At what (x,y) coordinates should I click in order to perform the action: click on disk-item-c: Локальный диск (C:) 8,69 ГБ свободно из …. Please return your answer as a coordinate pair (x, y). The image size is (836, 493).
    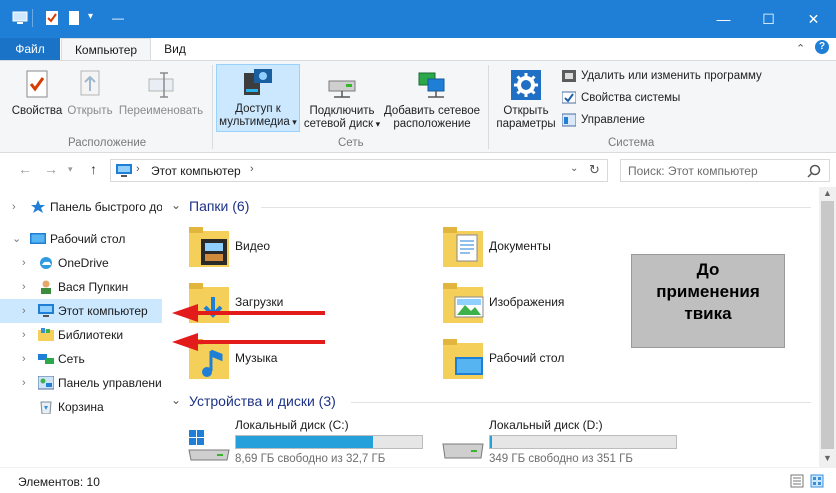
    Looking at the image, I should click on (317, 446).